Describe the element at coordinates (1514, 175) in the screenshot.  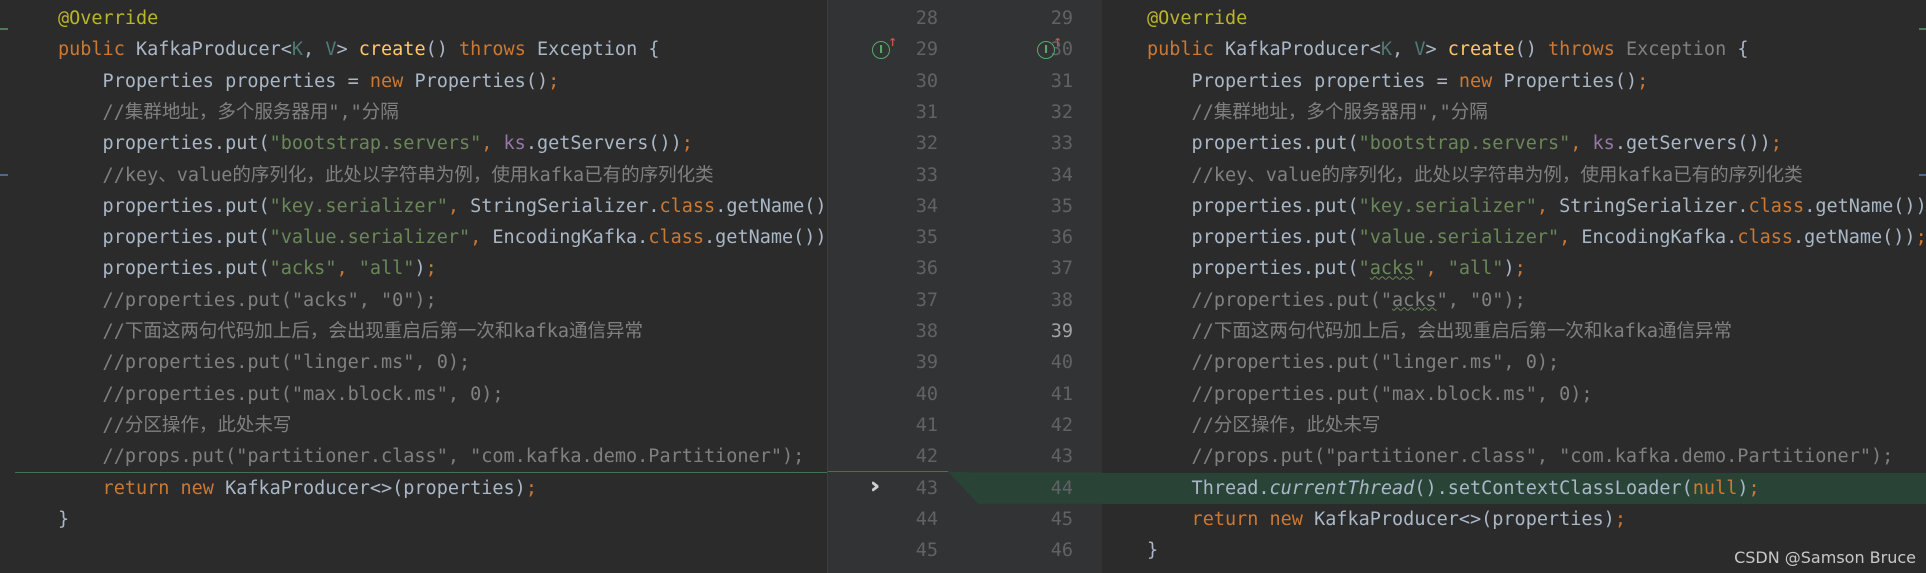
I see `right-code-line: //key、value的序列化，此处以字符串为例，使用kafka已有的序列化类` at that location.